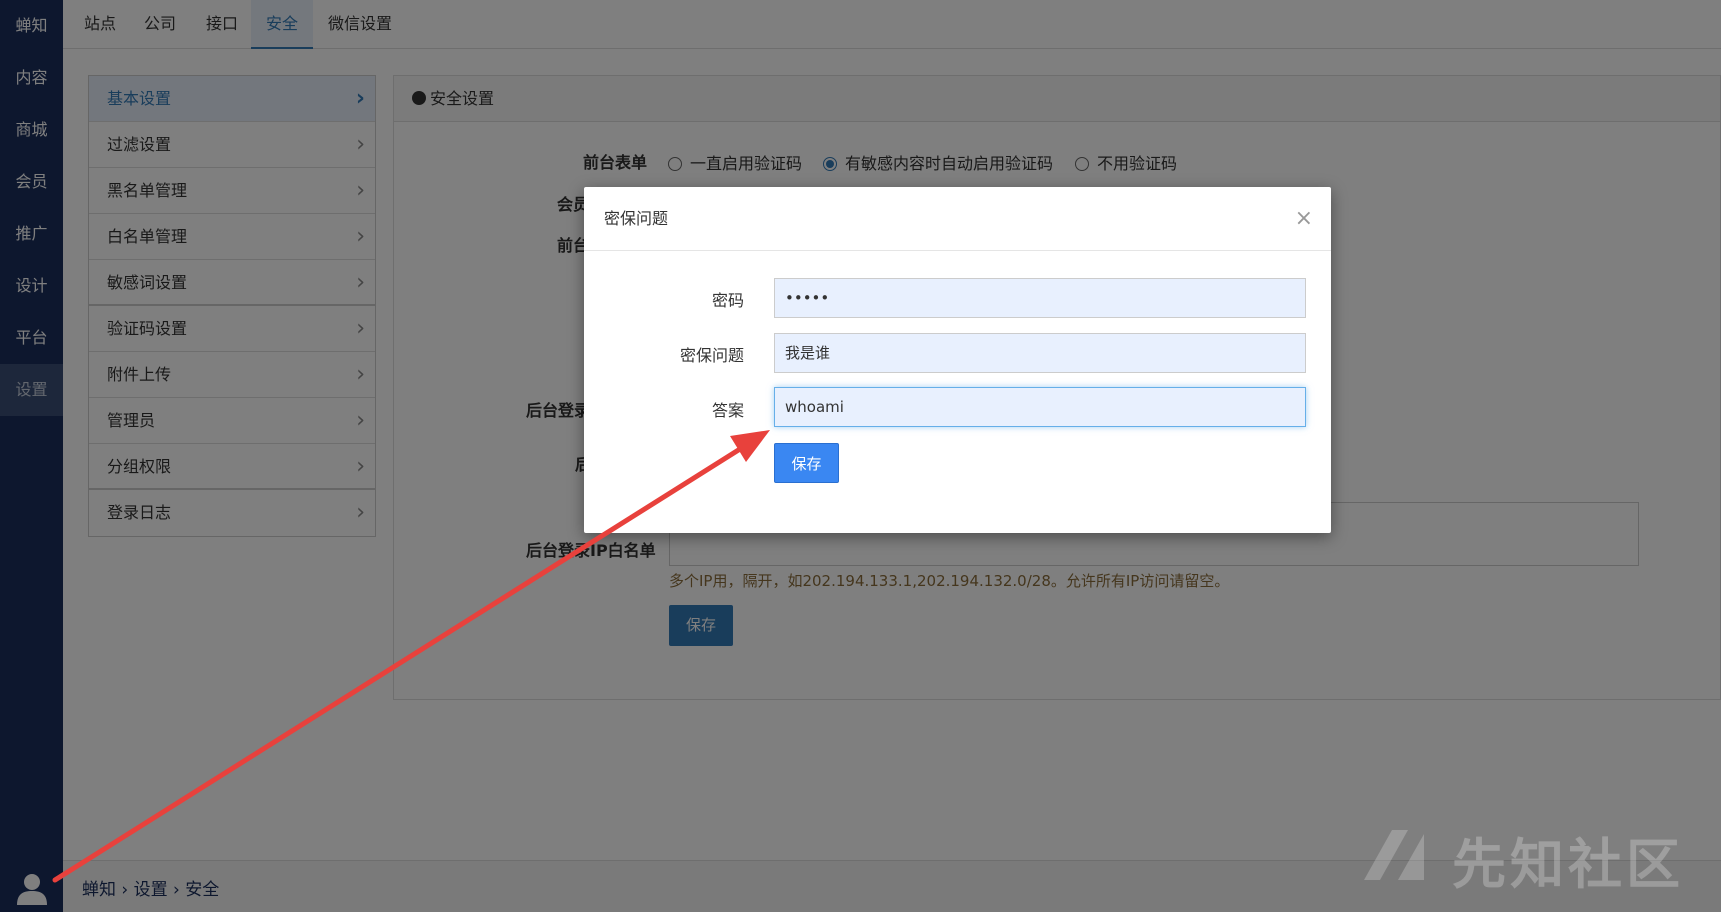  Describe the element at coordinates (1304, 219) in the screenshot. I see `close-icon: ×` at that location.